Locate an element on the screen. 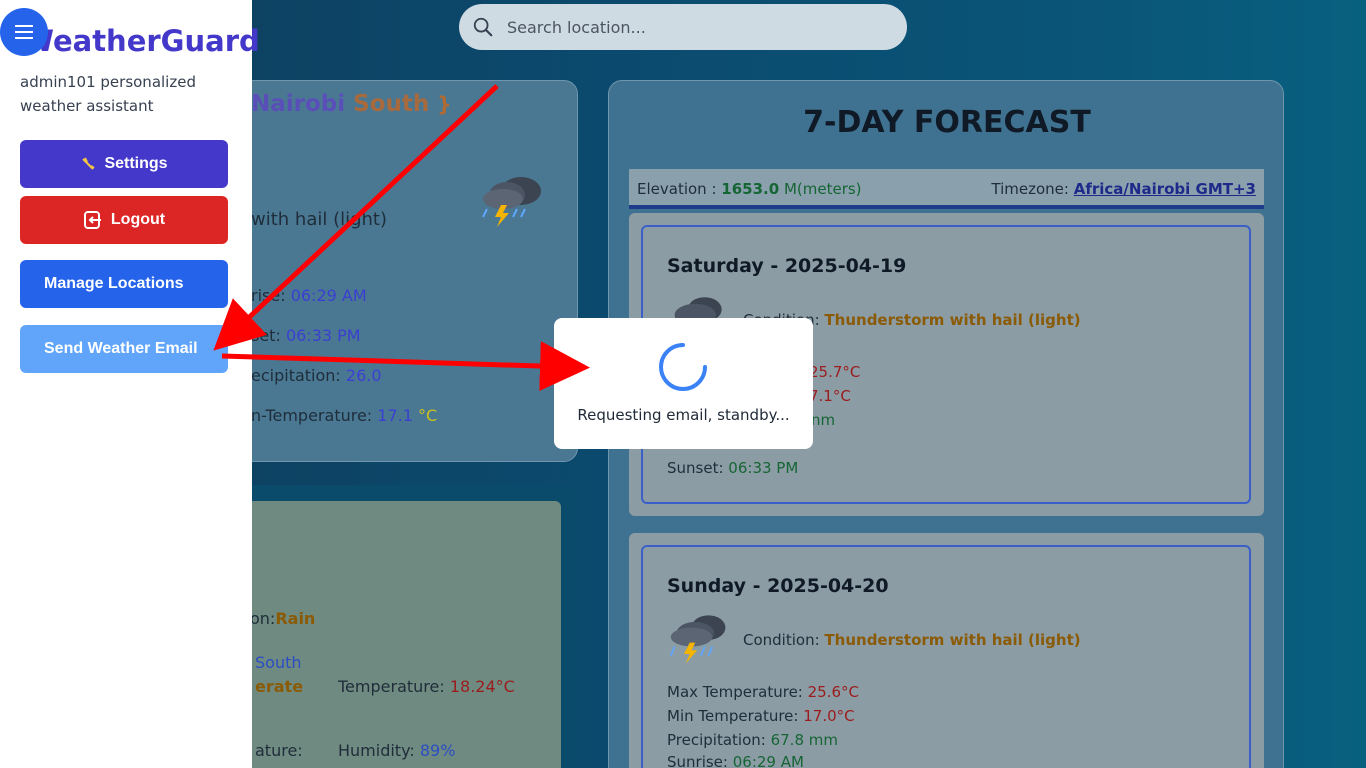 The height and width of the screenshot is (768, 1366). search-icon is located at coordinates (483, 27).